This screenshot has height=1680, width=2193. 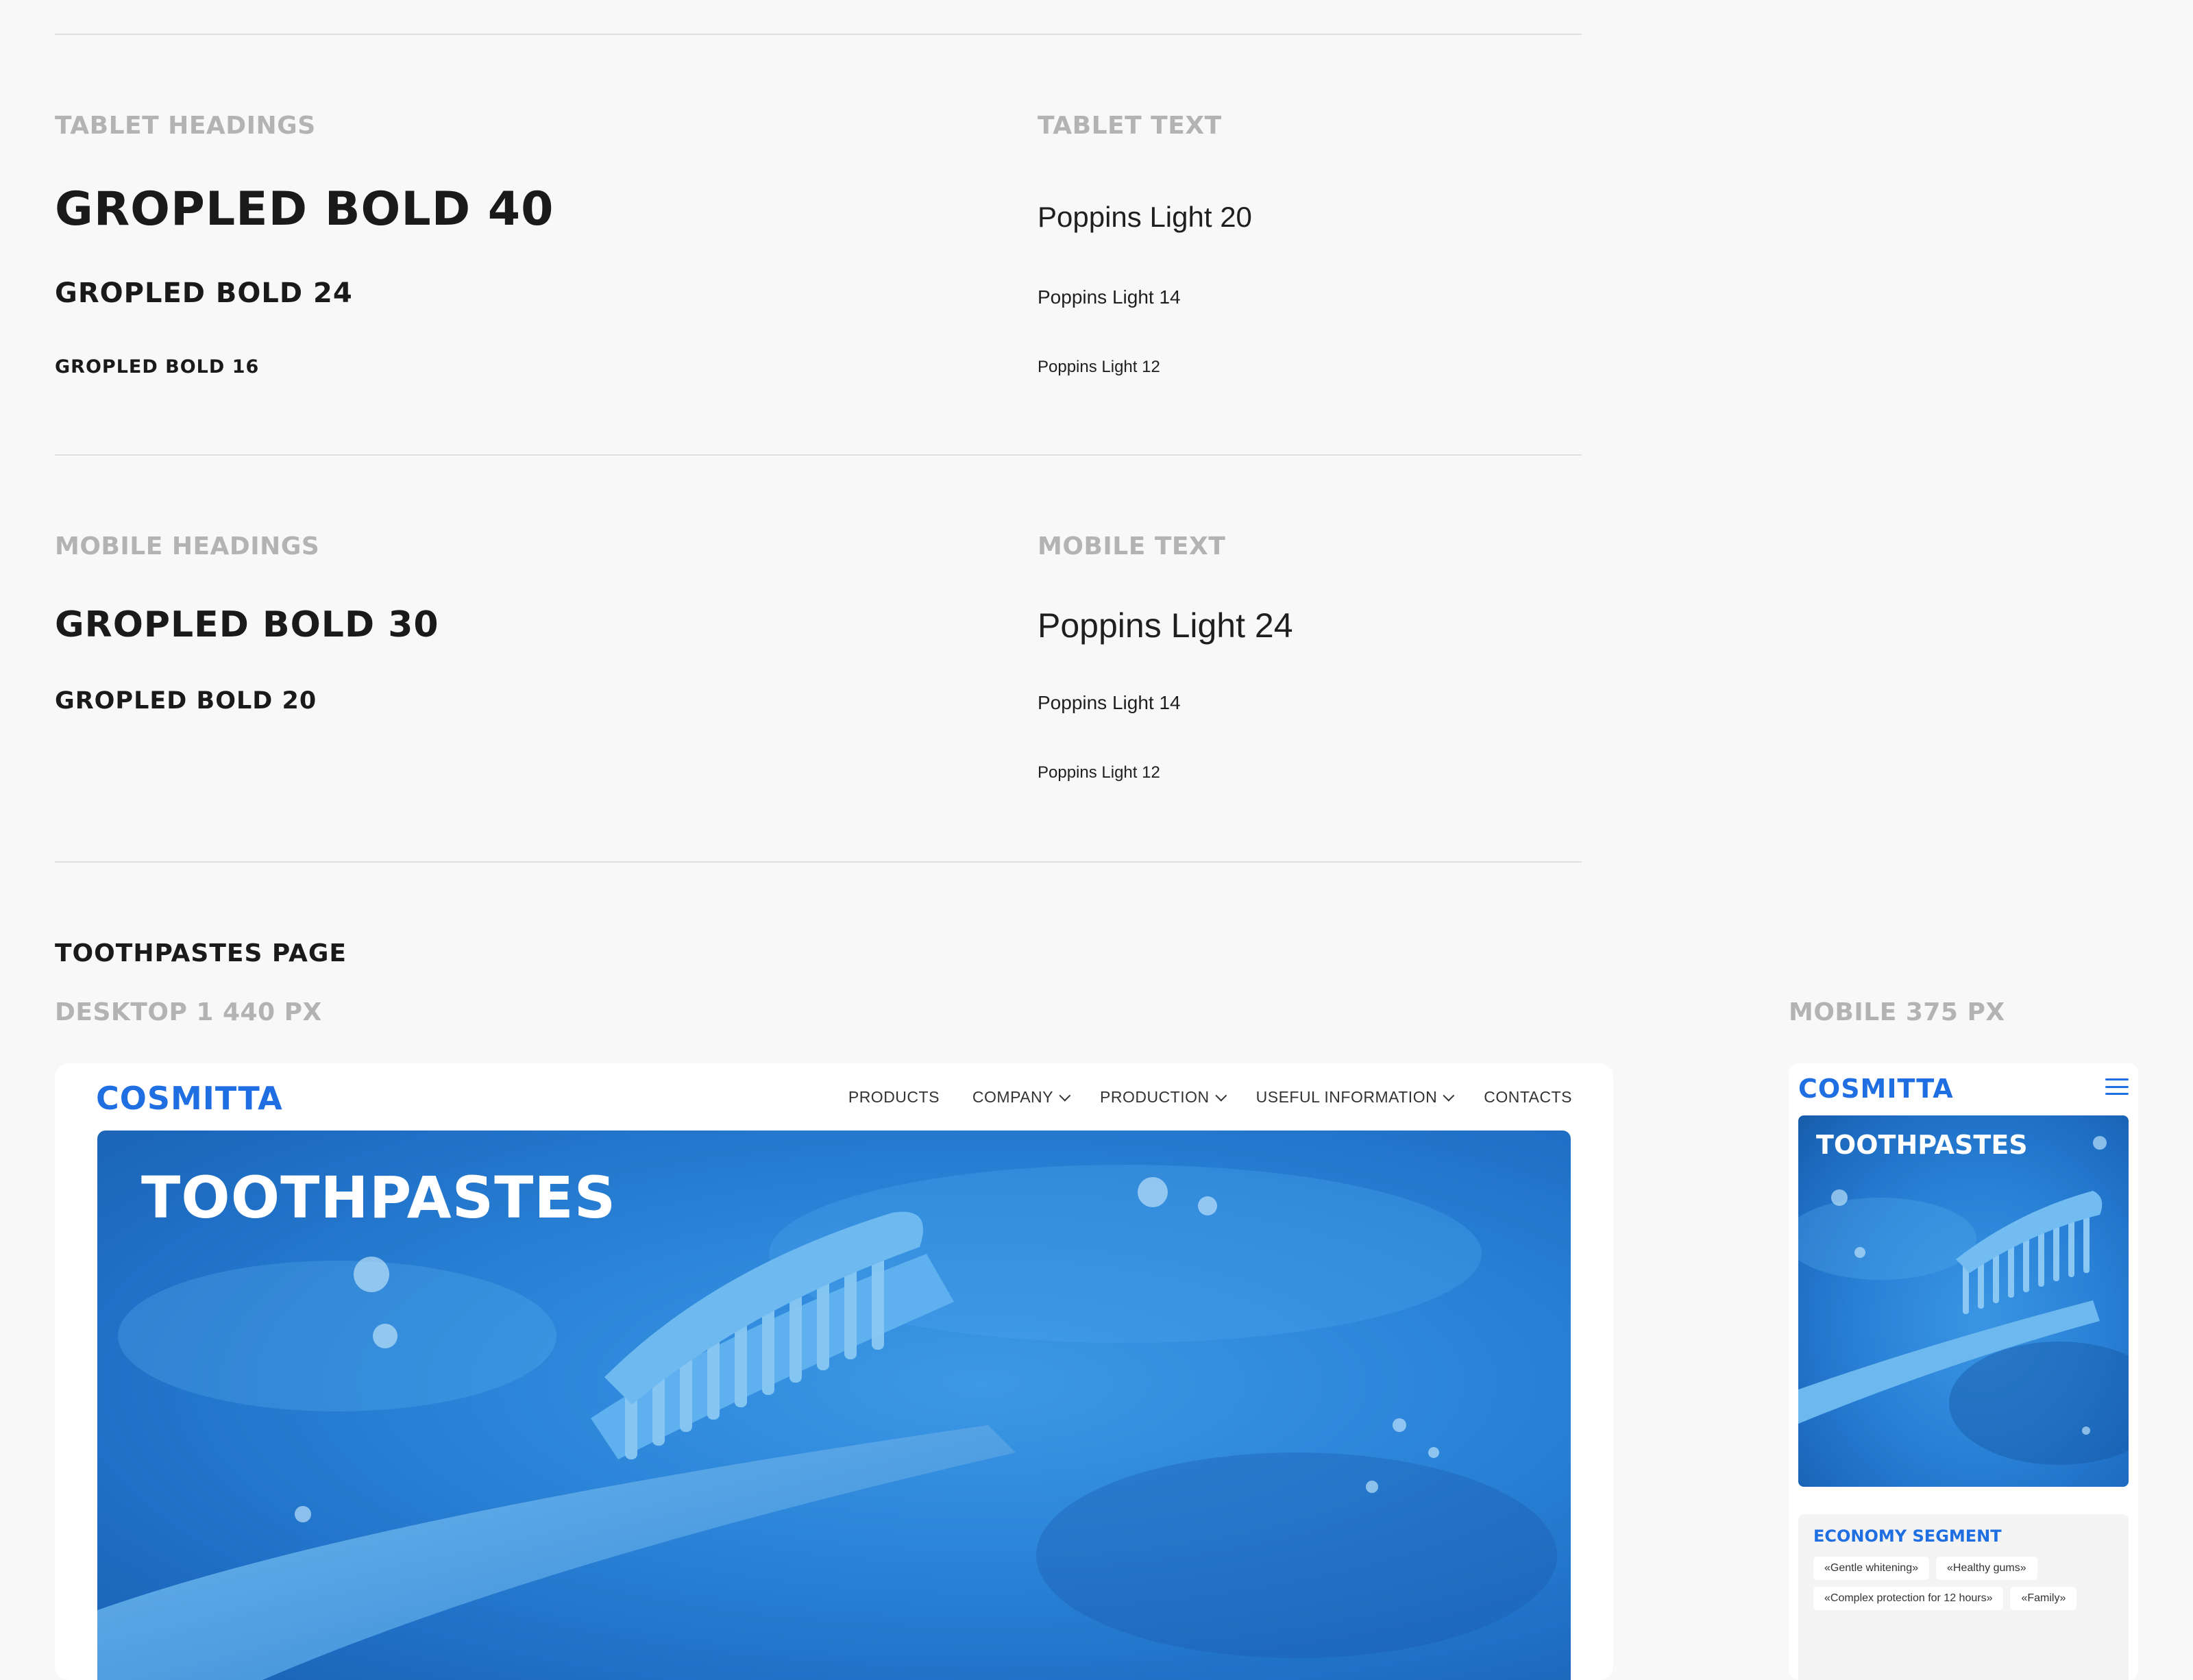 What do you see at coordinates (379, 1197) in the screenshot?
I see `desktop-hero-title: TOOTHPASTES` at bounding box center [379, 1197].